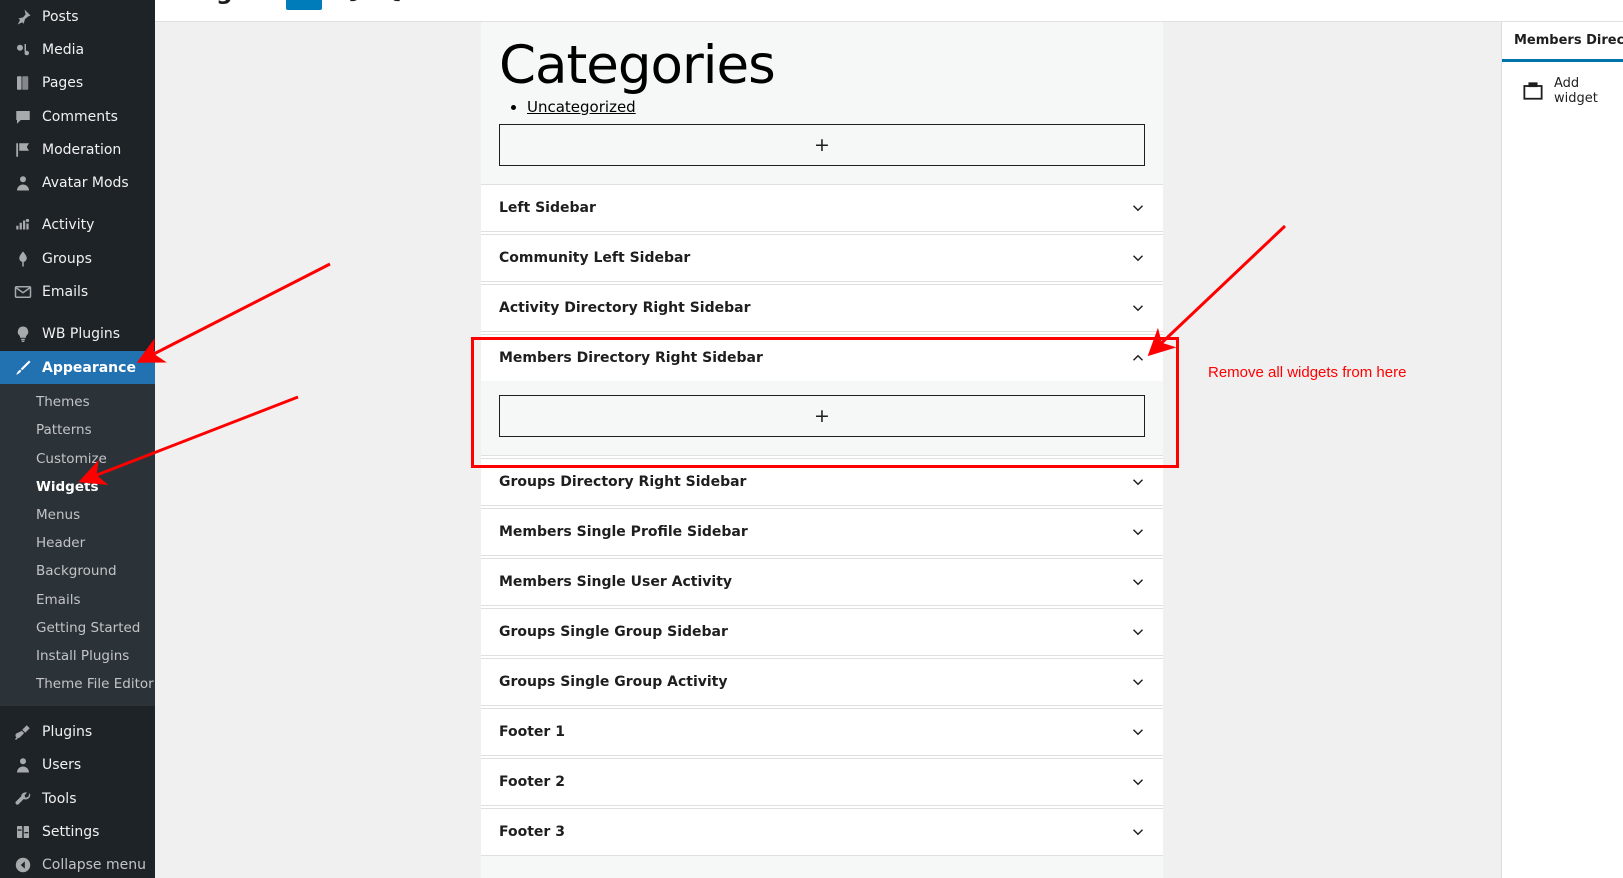  I want to click on submenu-item-themes: Themes, so click(77, 402).